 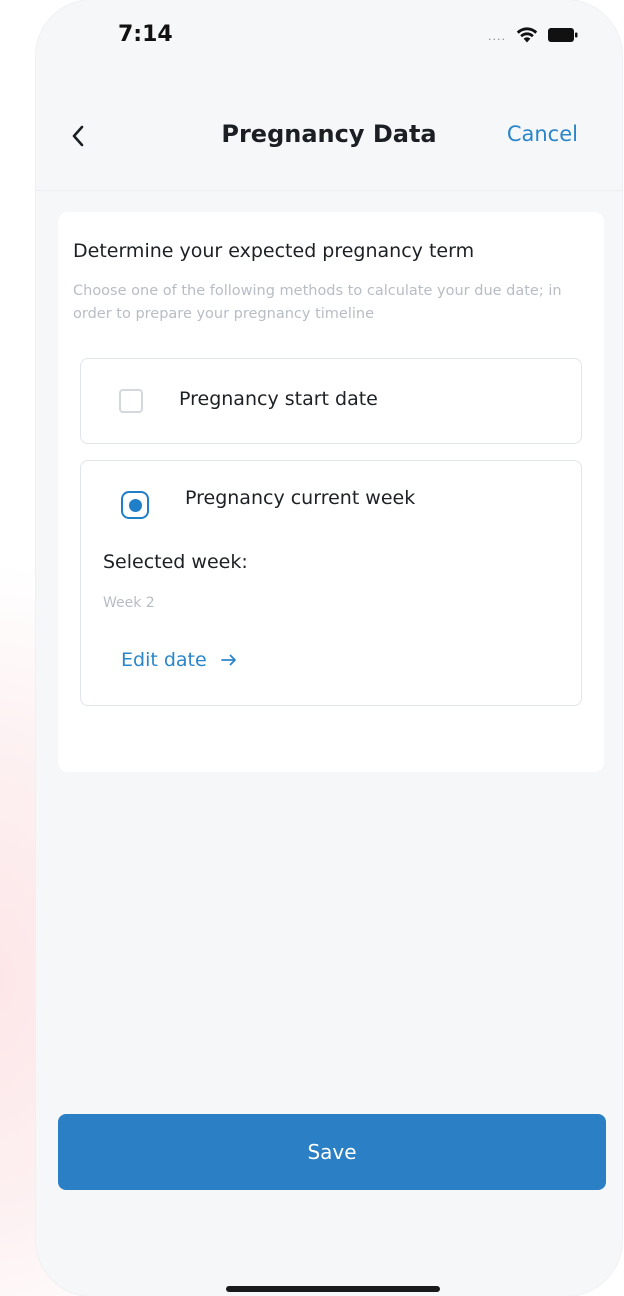 What do you see at coordinates (129, 603) in the screenshot?
I see `selected-week-value: Week 2` at bounding box center [129, 603].